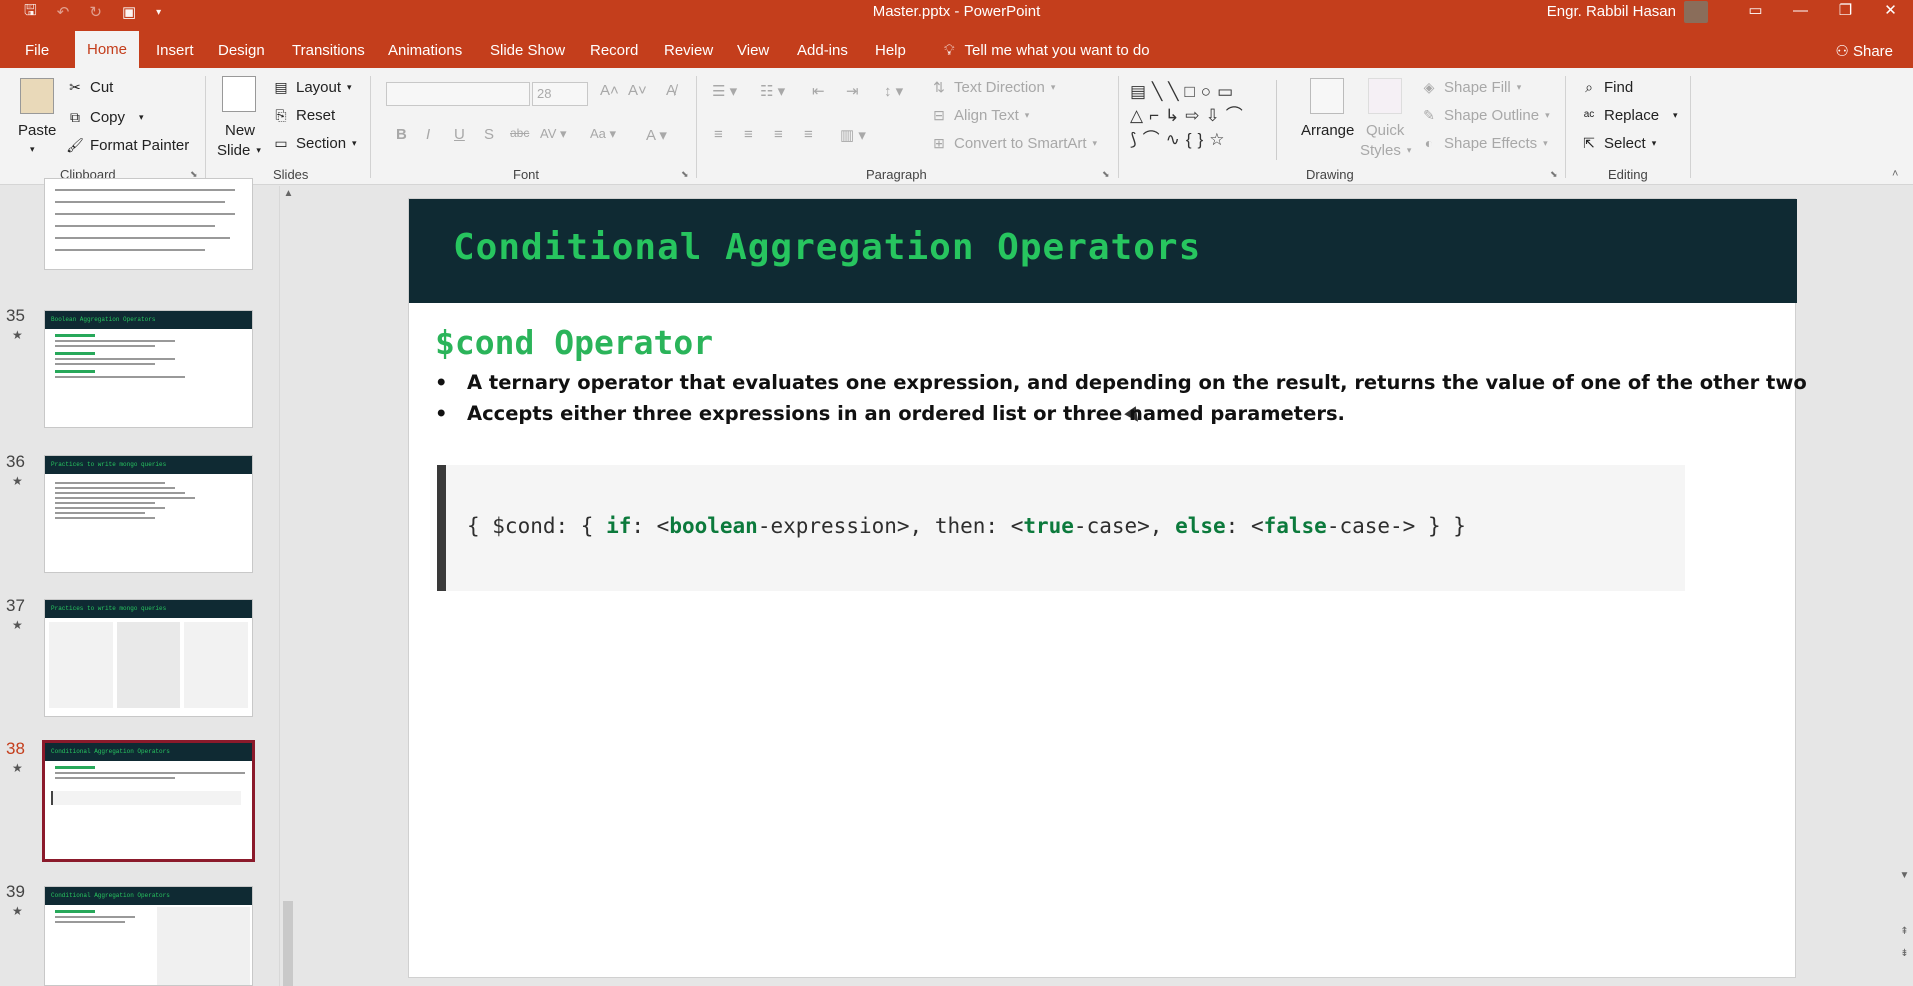 The height and width of the screenshot is (986, 1913). Describe the element at coordinates (401, 134) in the screenshot. I see `bold-icon: B` at that location.